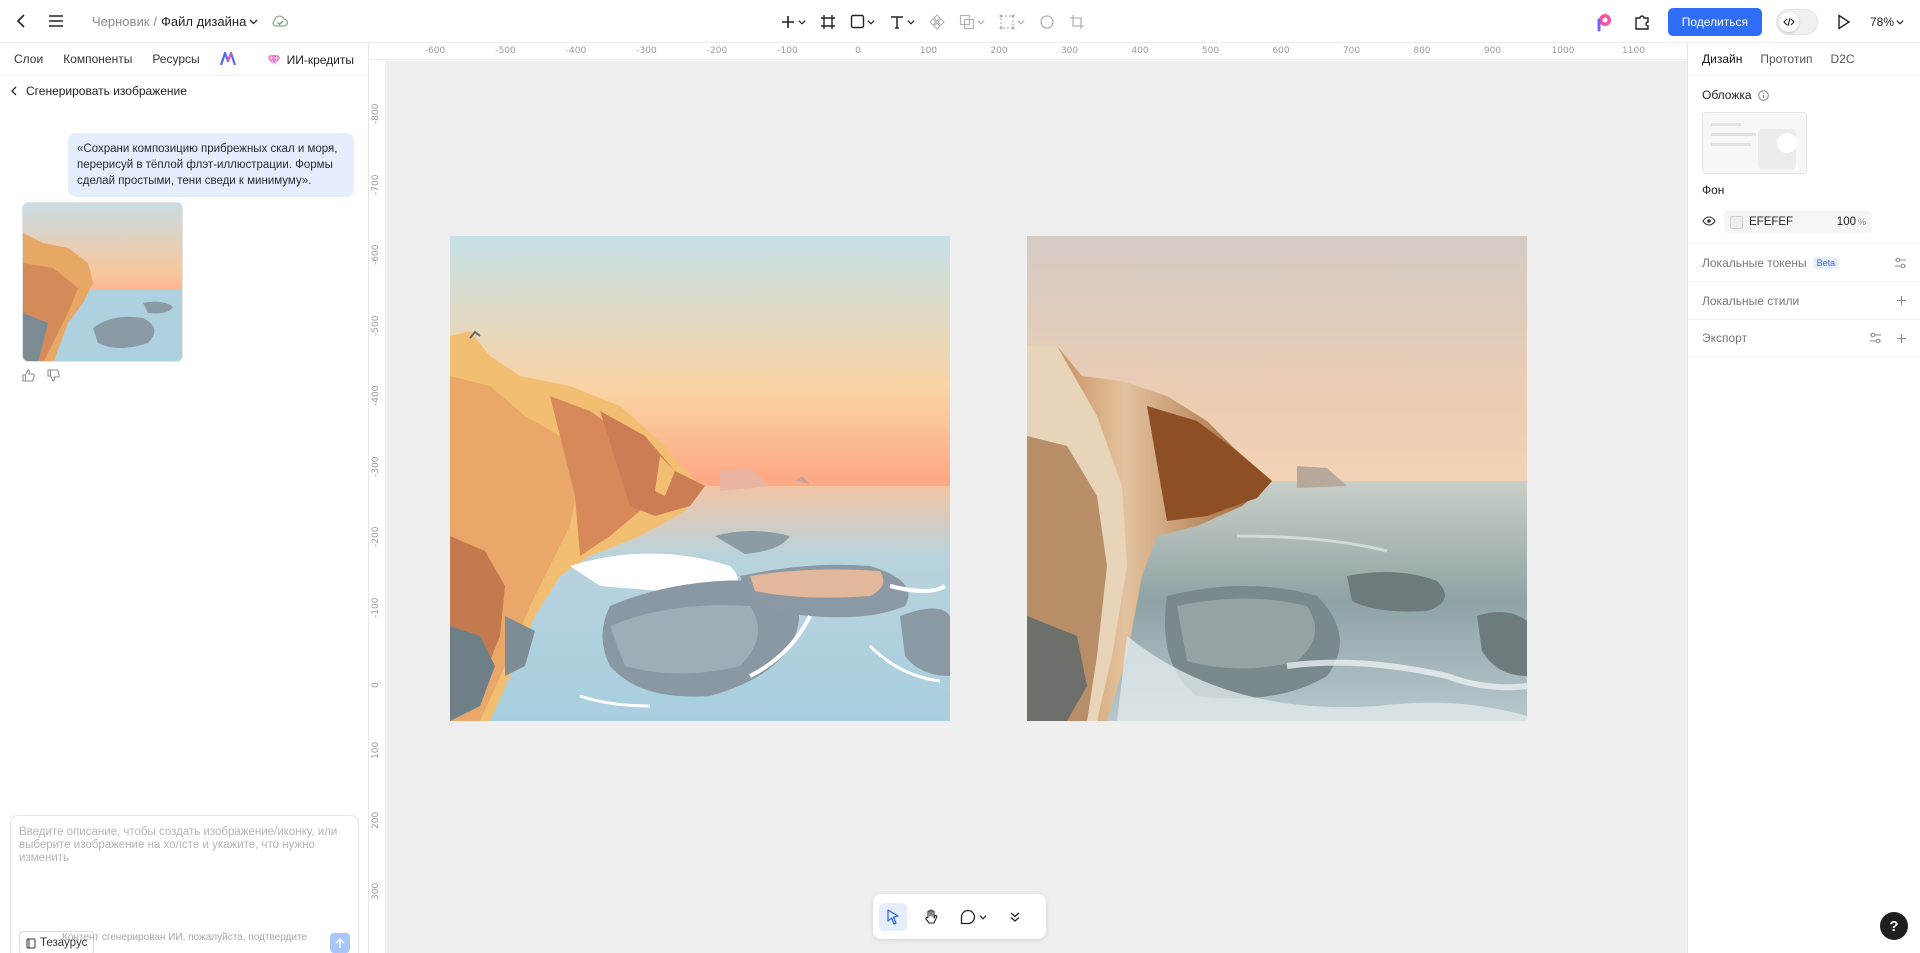  I want to click on ruler-tick-label: 500, so click(1210, 51).